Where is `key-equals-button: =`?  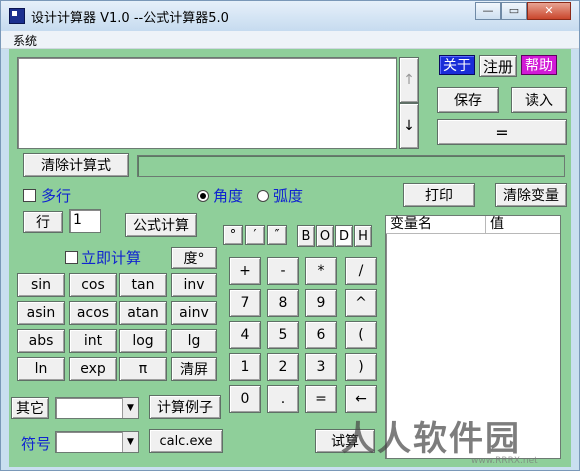
key-equals-button: = is located at coordinates (321, 399).